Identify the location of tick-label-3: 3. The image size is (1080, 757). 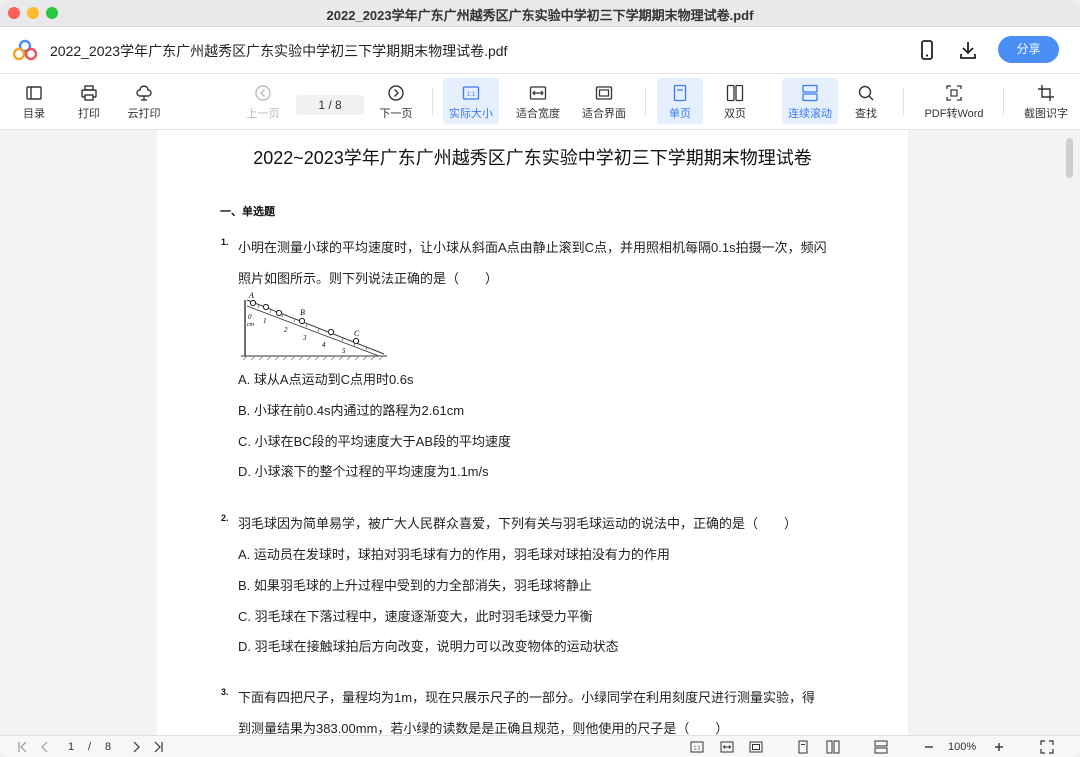
(304, 338).